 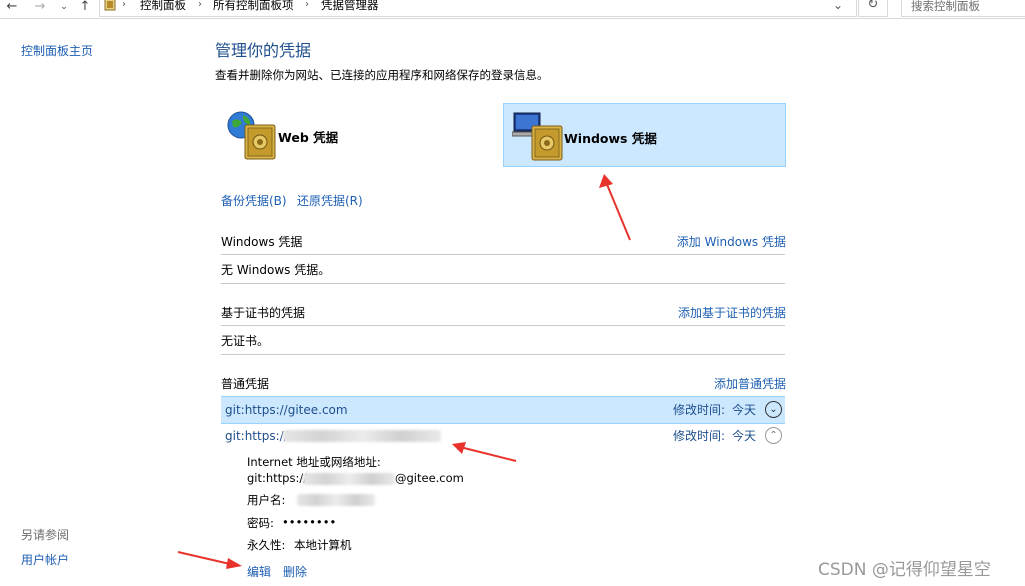 I want to click on windows-credentials-vault-icon, so click(x=537, y=136).